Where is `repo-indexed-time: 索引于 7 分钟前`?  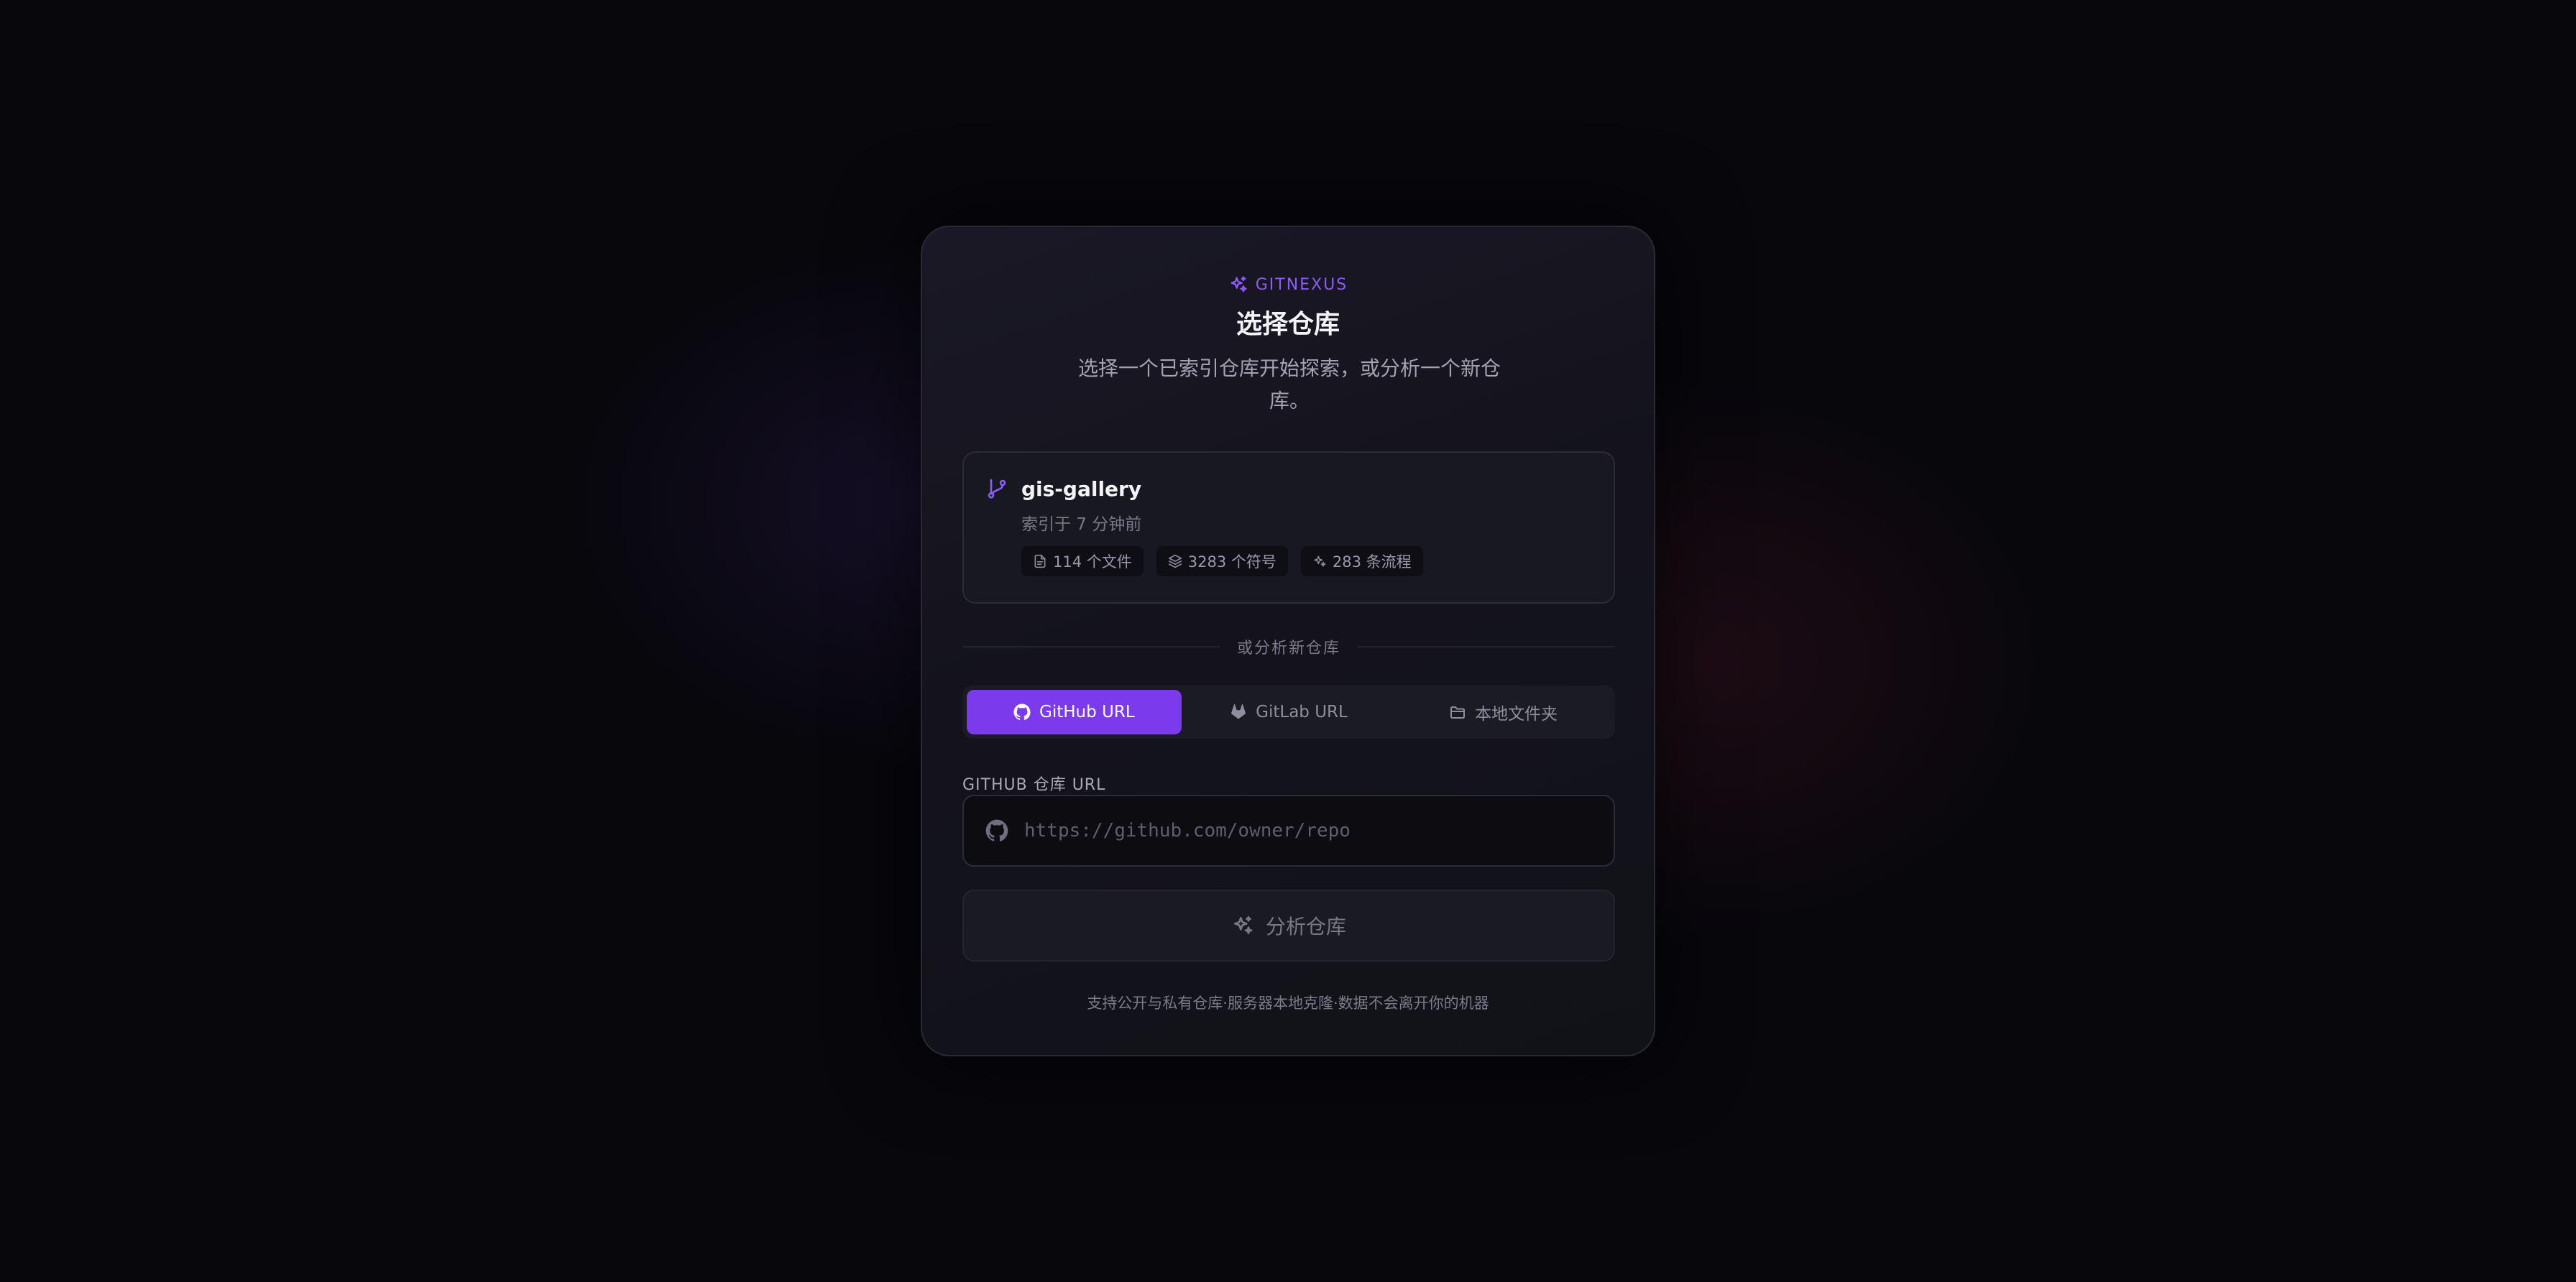
repo-indexed-time: 索引于 7 分钟前 is located at coordinates (1081, 524).